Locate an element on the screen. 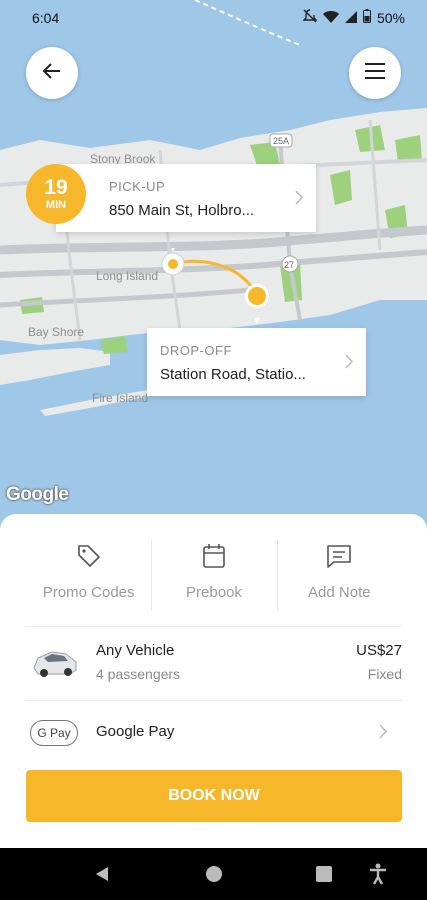 The width and height of the screenshot is (427, 900). arrow-left-icon is located at coordinates (52, 73).